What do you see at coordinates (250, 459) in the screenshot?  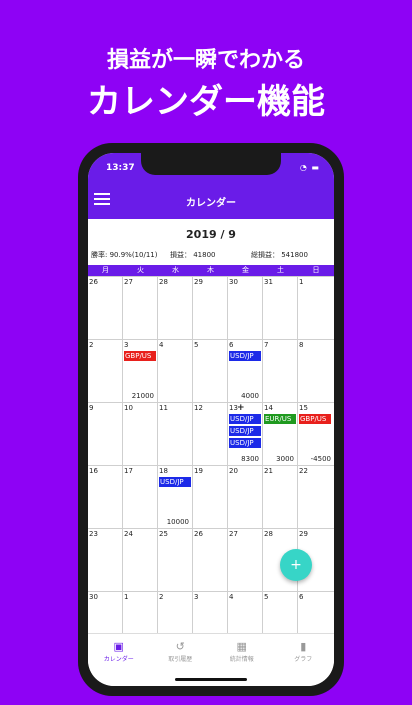 I see `day-profit: 8300` at bounding box center [250, 459].